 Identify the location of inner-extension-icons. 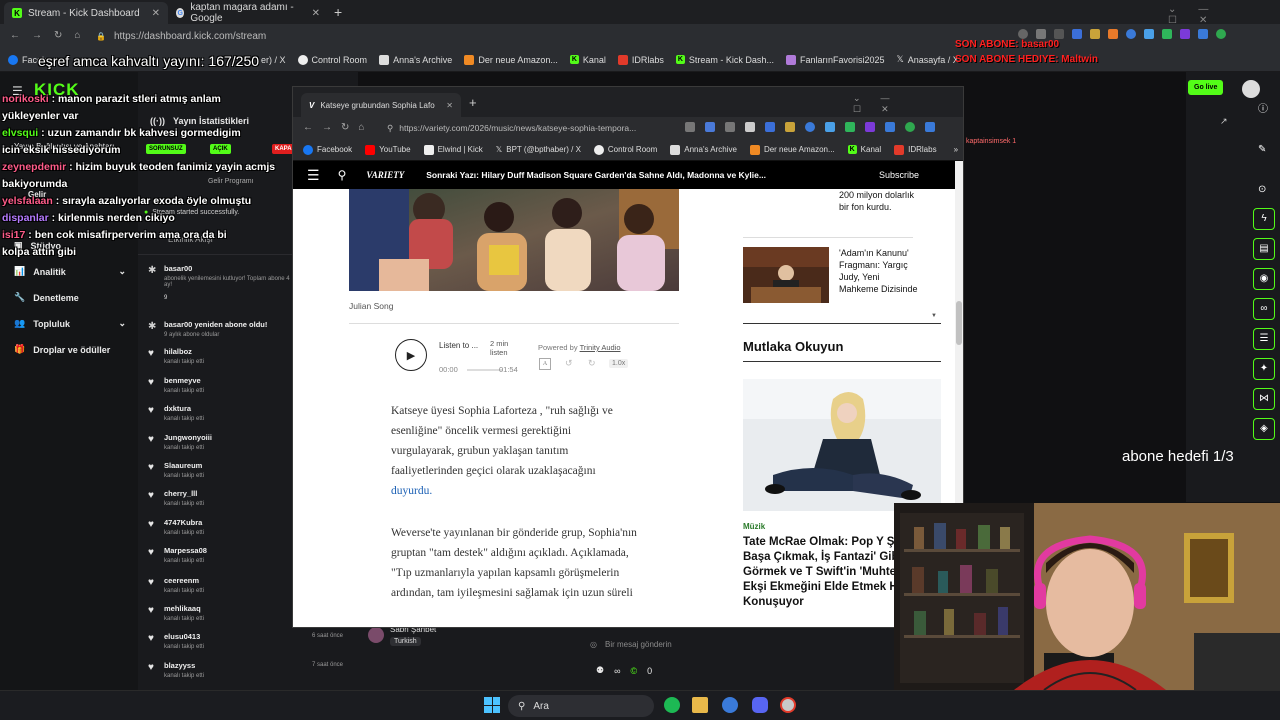
(820, 128).